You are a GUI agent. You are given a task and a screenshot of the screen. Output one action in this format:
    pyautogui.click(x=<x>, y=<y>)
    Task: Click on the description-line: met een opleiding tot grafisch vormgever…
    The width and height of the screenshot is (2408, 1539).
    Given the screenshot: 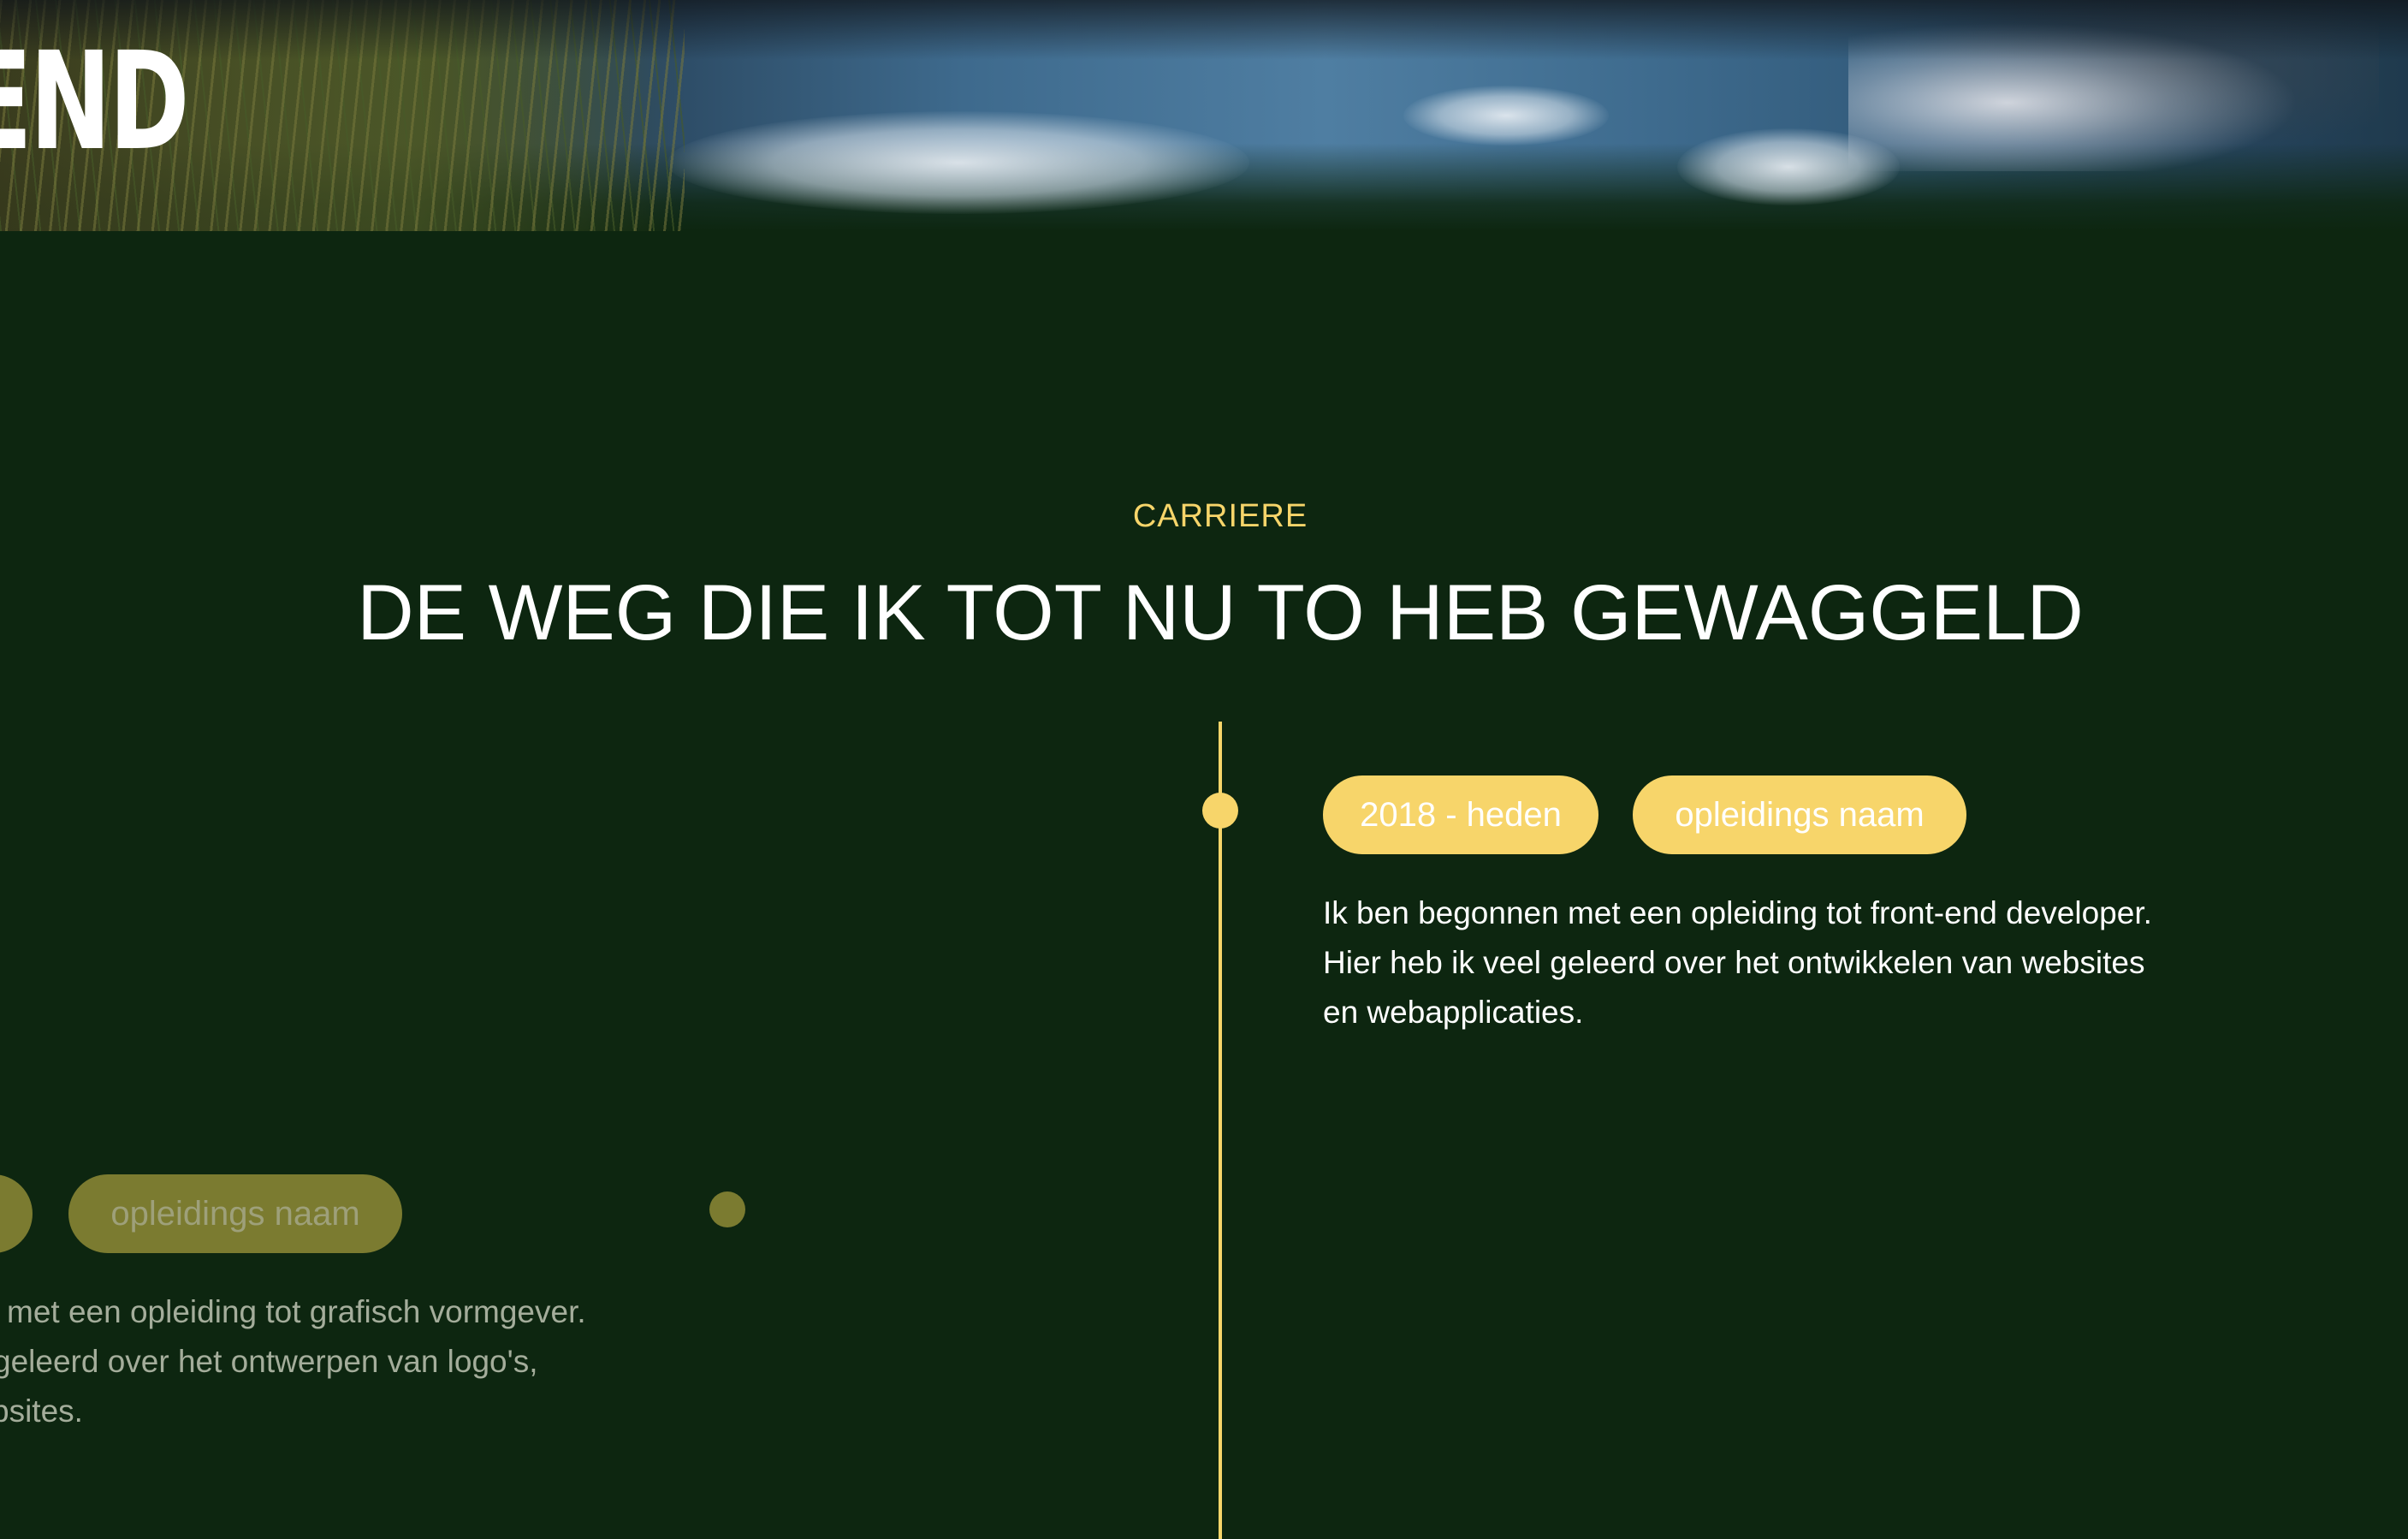 What is the action you would take?
    pyautogui.click(x=296, y=1311)
    